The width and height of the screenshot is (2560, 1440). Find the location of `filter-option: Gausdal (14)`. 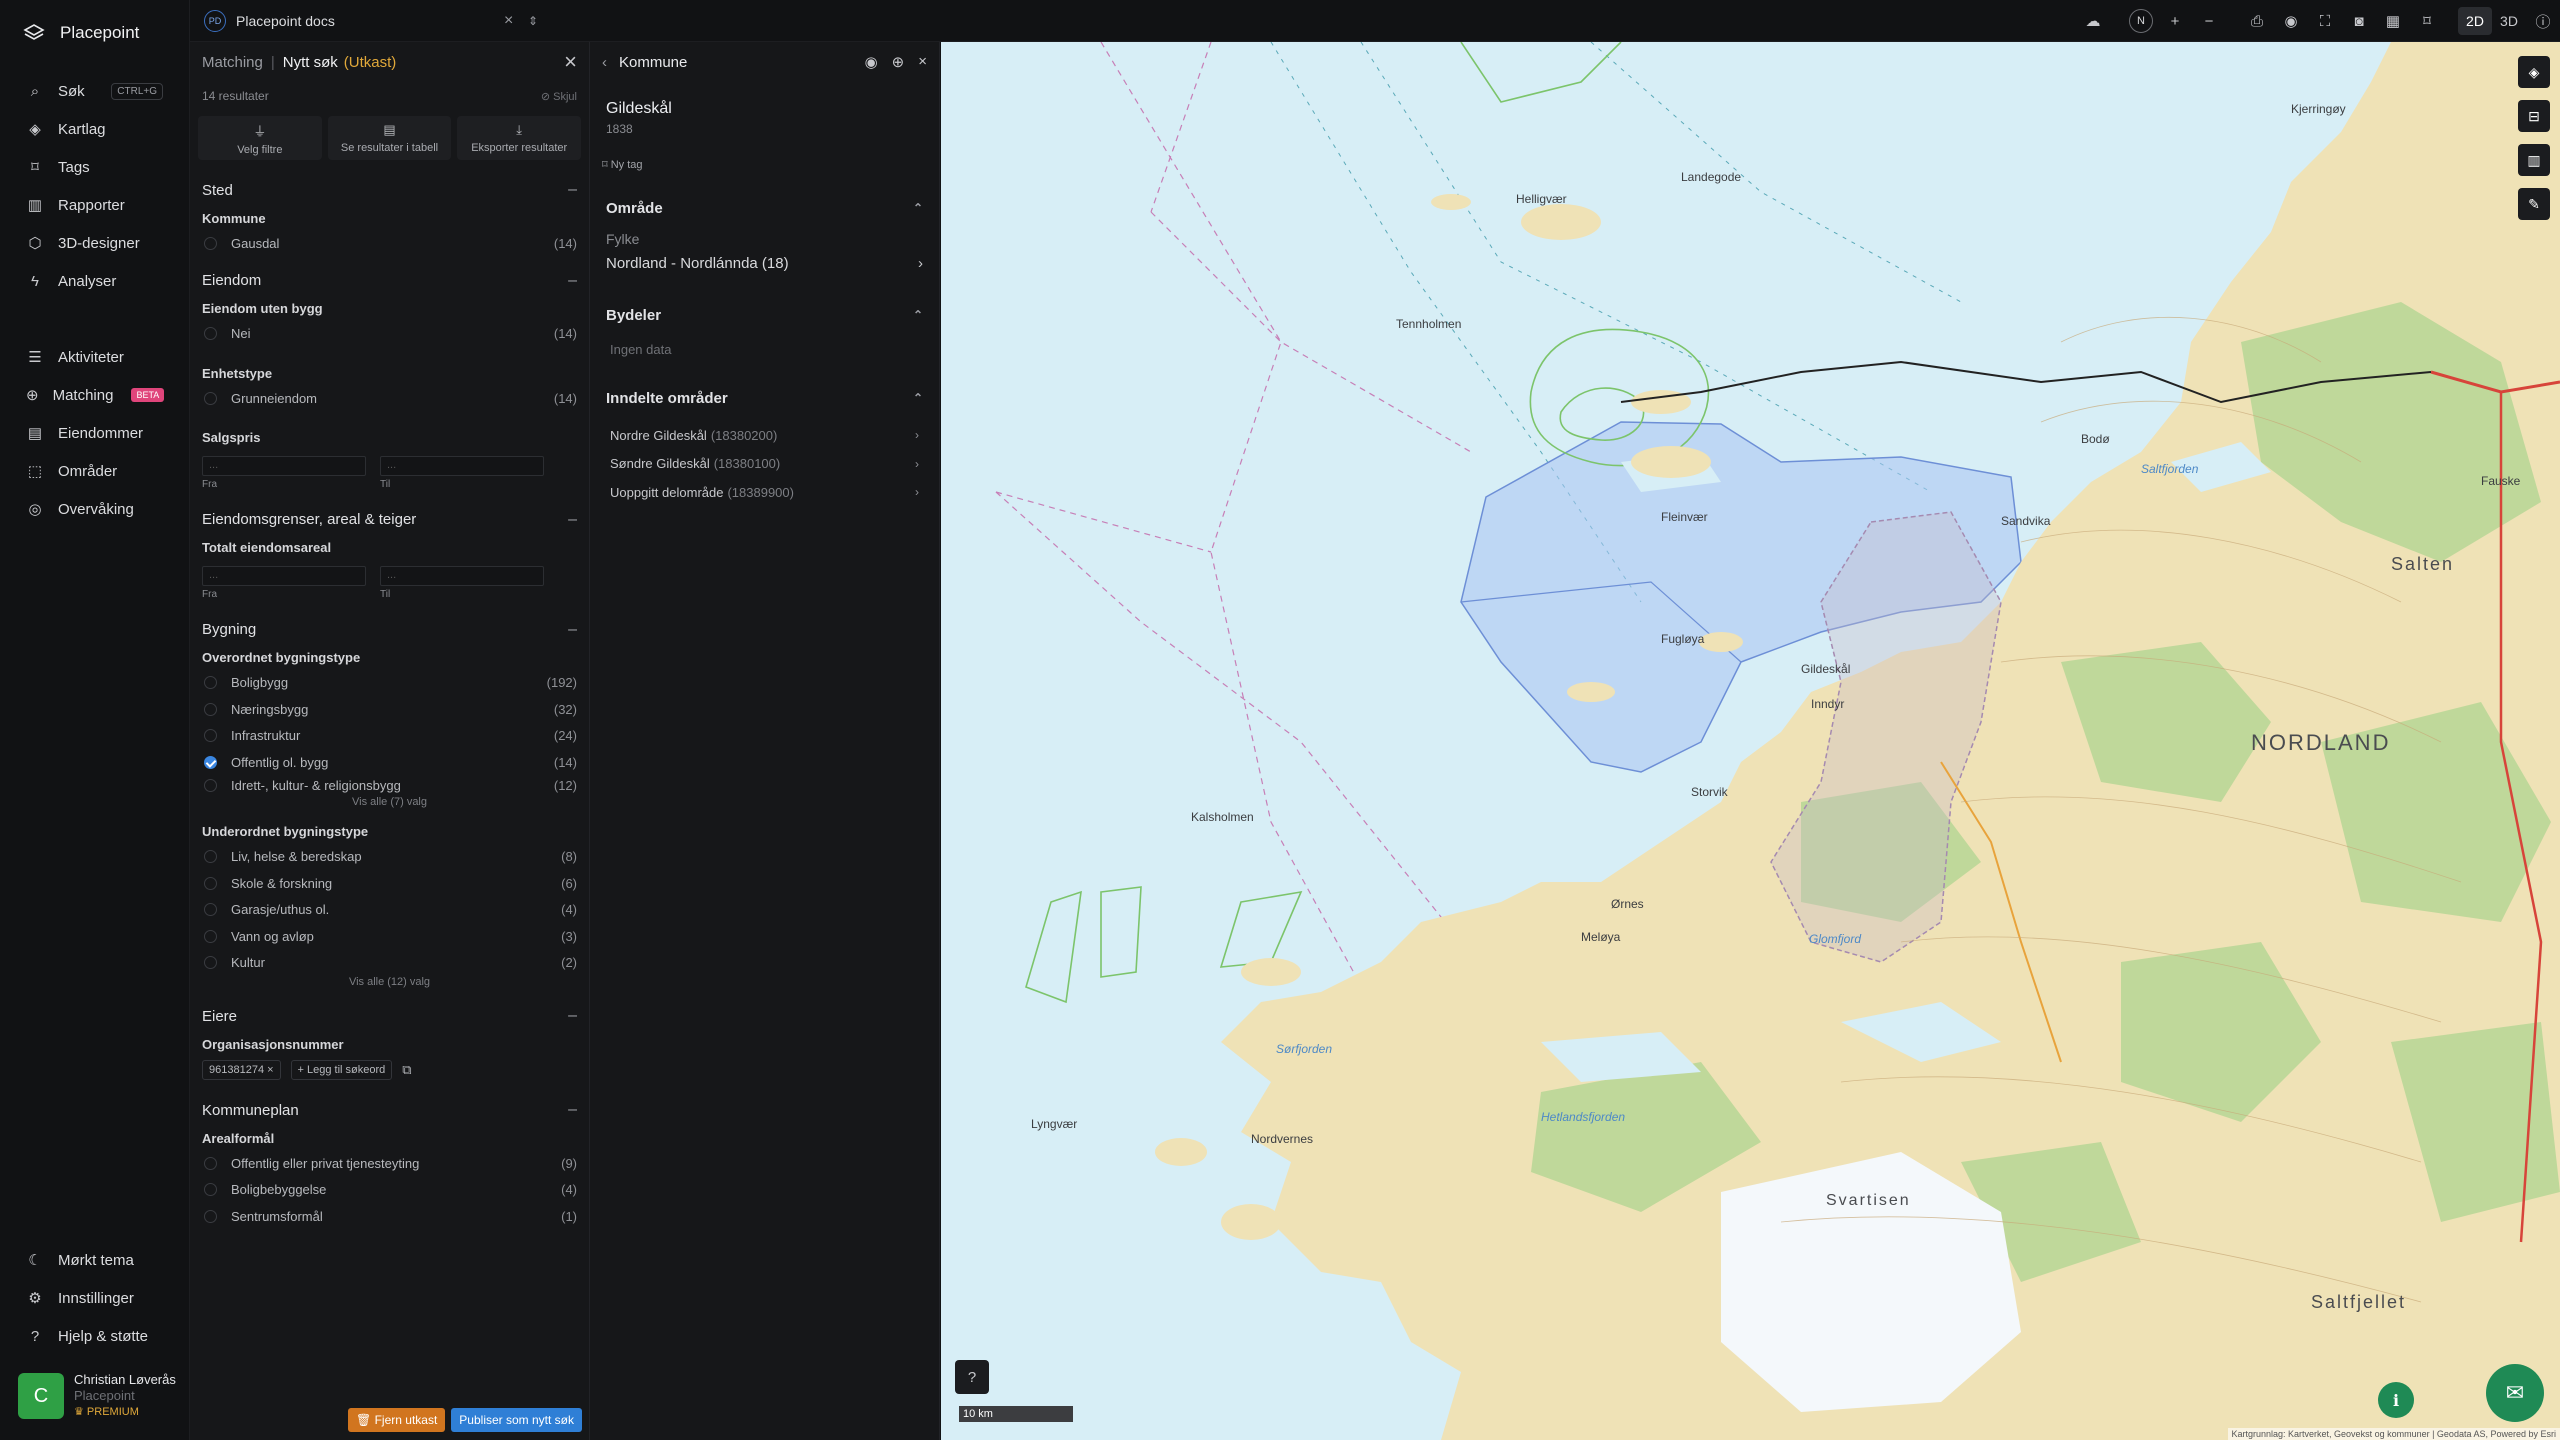

filter-option: Gausdal (14) is located at coordinates (389, 243).